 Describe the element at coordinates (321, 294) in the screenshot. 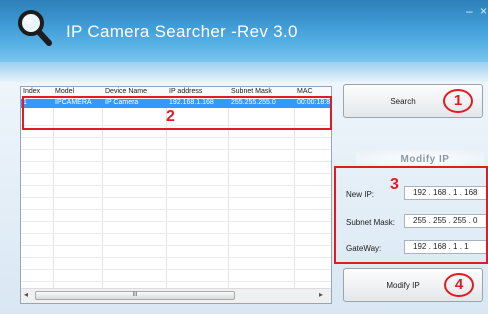

I see `scroll-right-icon: ▸` at that location.